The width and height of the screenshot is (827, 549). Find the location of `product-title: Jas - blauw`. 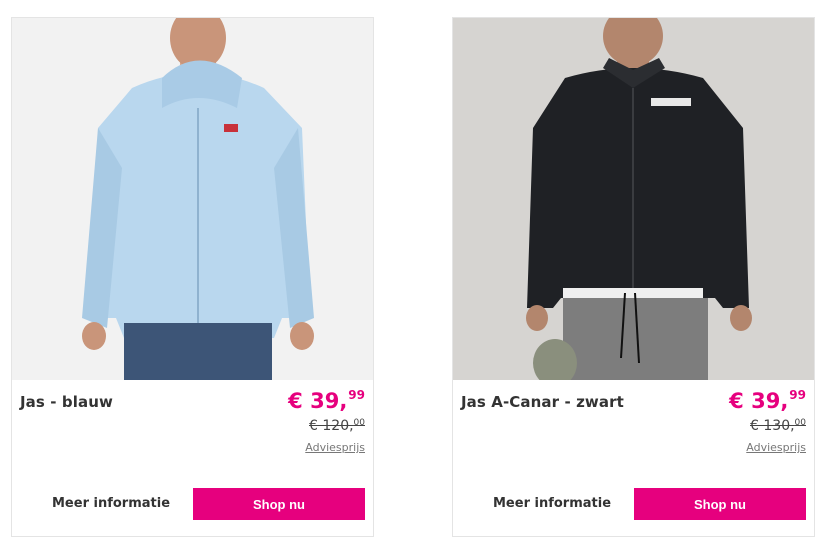

product-title: Jas - blauw is located at coordinates (66, 402).